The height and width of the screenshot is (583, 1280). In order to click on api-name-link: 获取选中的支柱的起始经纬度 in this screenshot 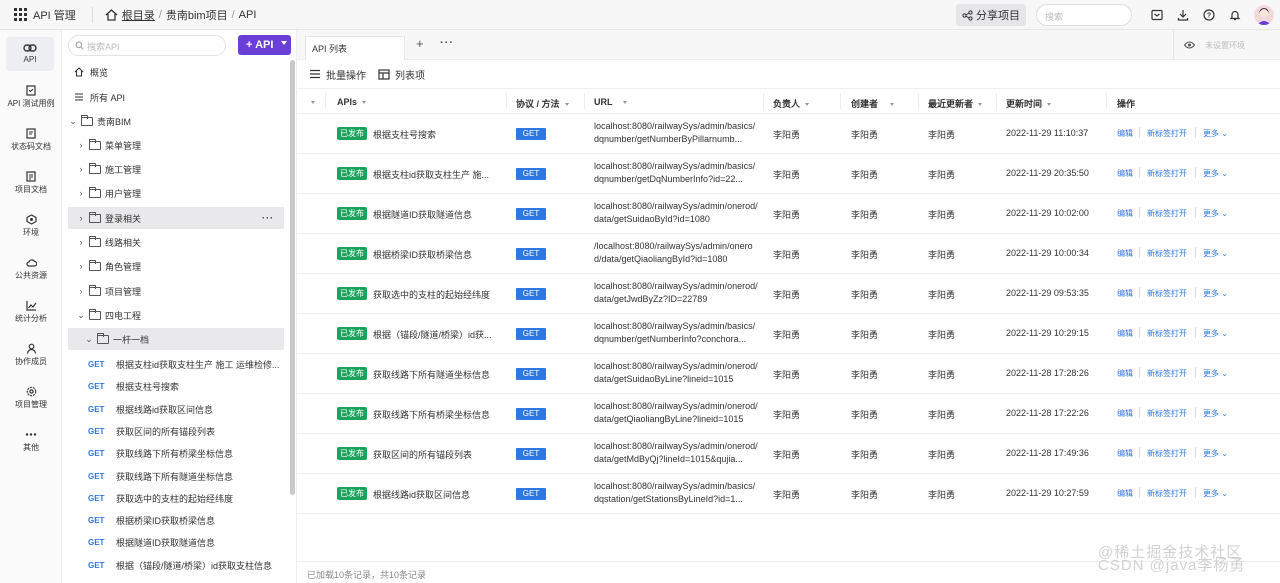, I will do `click(436, 294)`.